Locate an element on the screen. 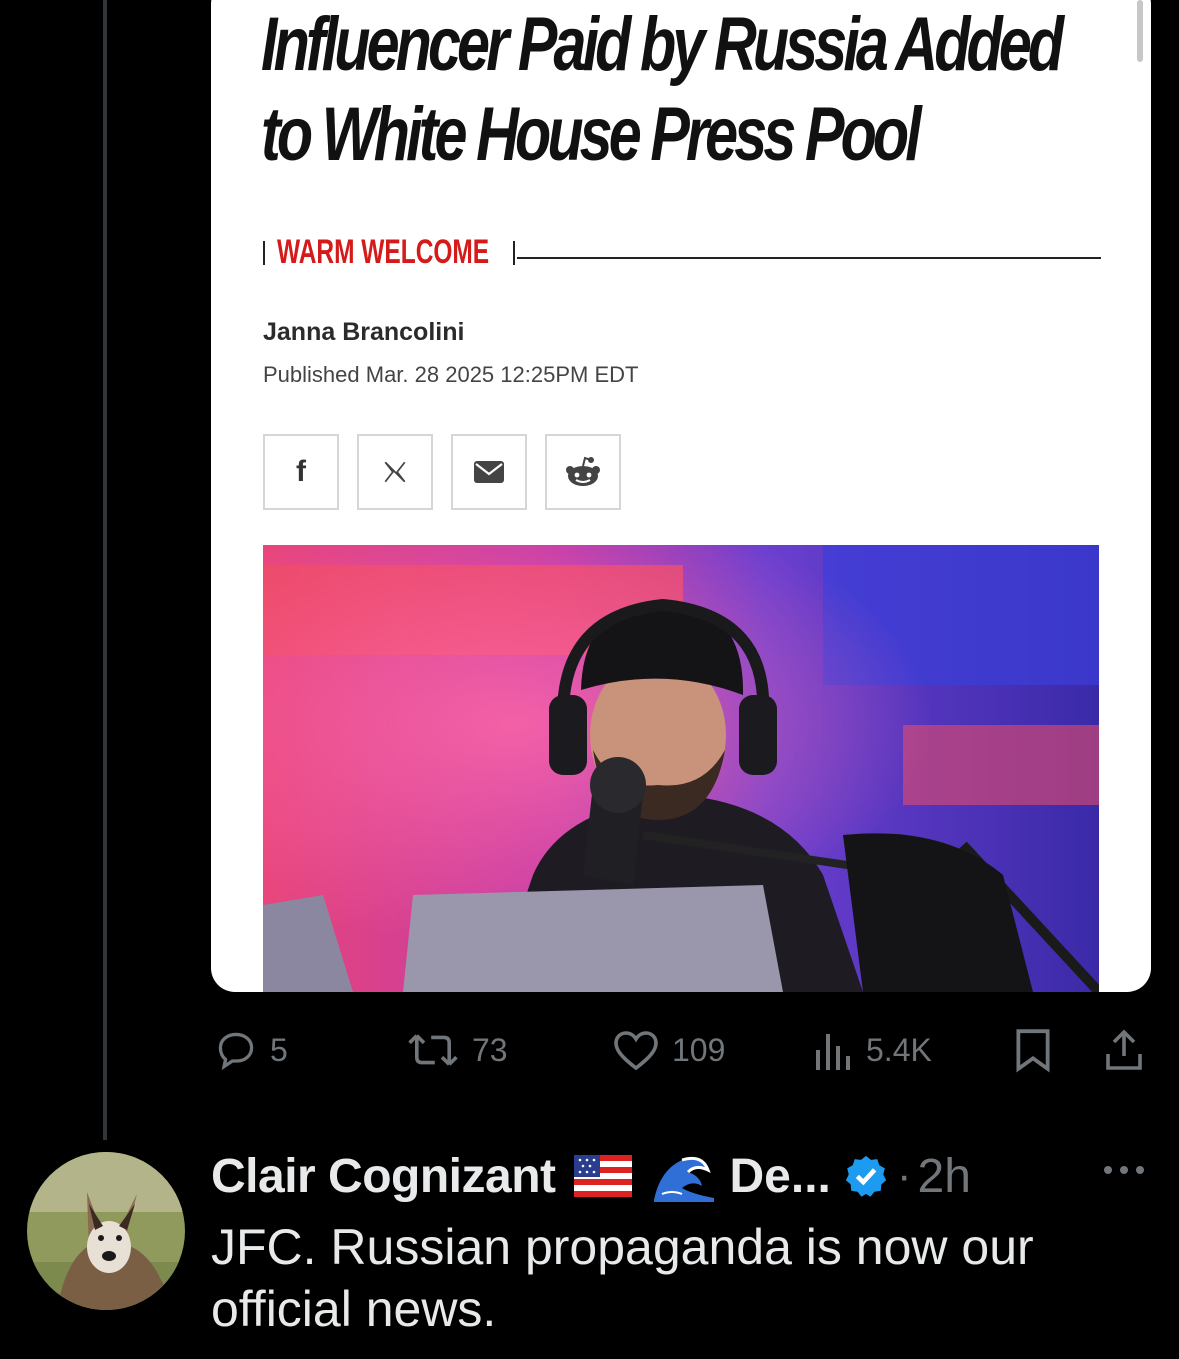 This screenshot has height=1359, width=1179. reply-icon is located at coordinates (236, 1051).